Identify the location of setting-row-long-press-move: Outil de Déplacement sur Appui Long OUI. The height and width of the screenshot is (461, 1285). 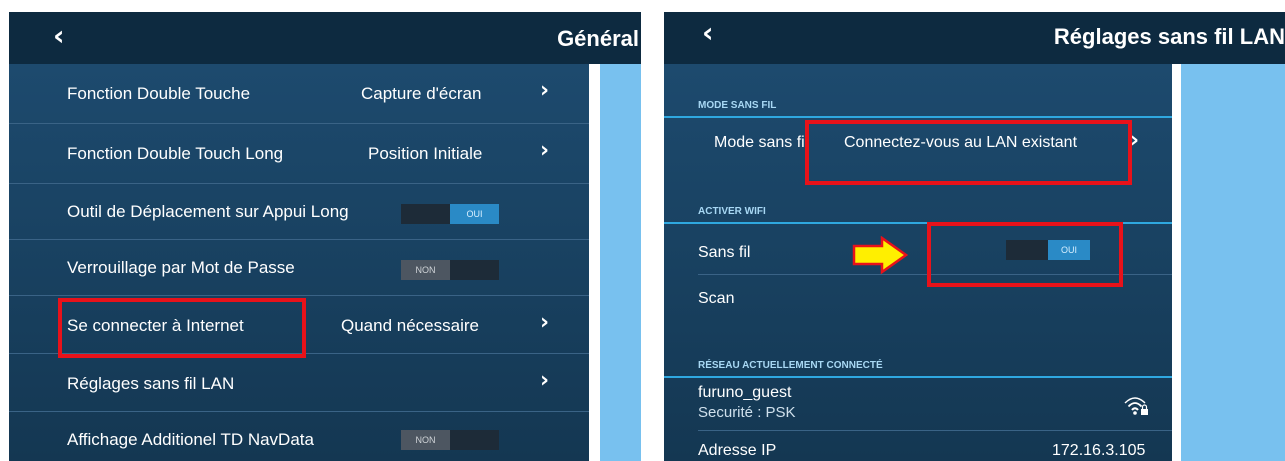
(299, 212).